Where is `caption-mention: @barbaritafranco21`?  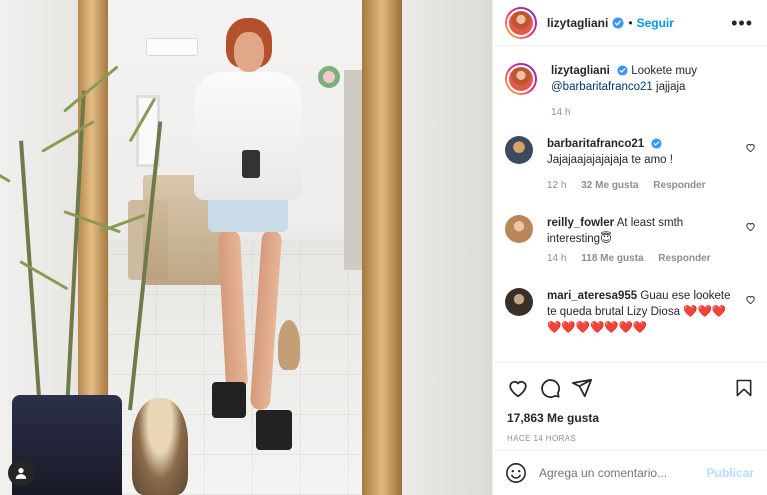 caption-mention: @barbaritafranco21 is located at coordinates (602, 87).